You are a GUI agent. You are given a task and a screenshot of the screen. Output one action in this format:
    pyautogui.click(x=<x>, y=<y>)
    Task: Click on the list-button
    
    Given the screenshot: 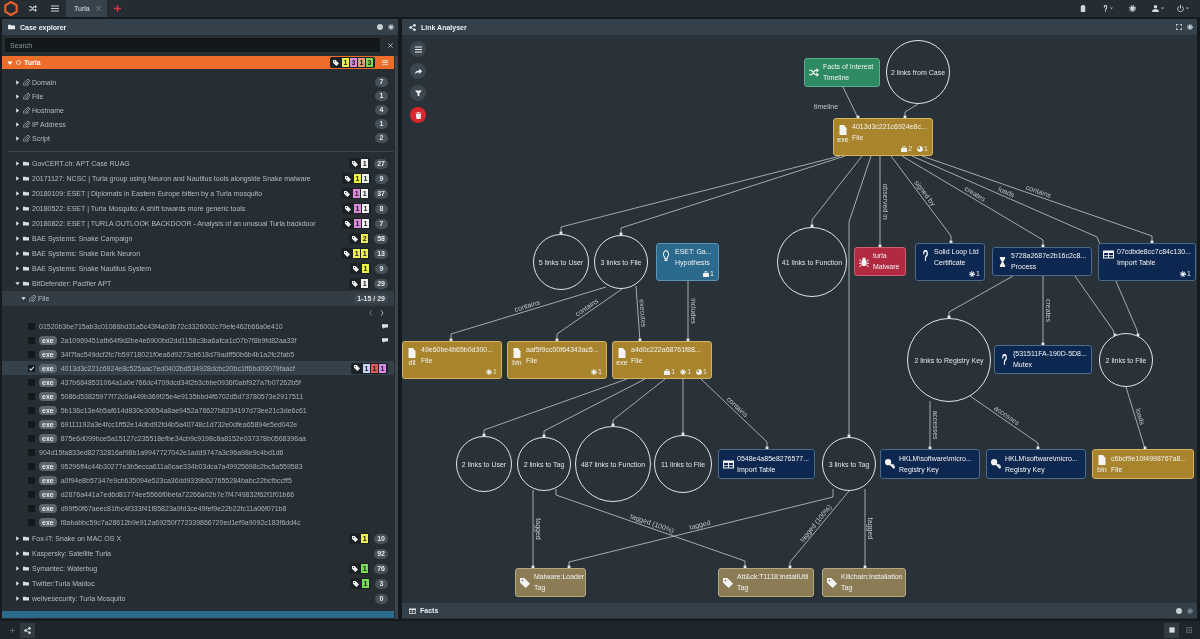 What is the action you would take?
    pyautogui.click(x=418, y=49)
    